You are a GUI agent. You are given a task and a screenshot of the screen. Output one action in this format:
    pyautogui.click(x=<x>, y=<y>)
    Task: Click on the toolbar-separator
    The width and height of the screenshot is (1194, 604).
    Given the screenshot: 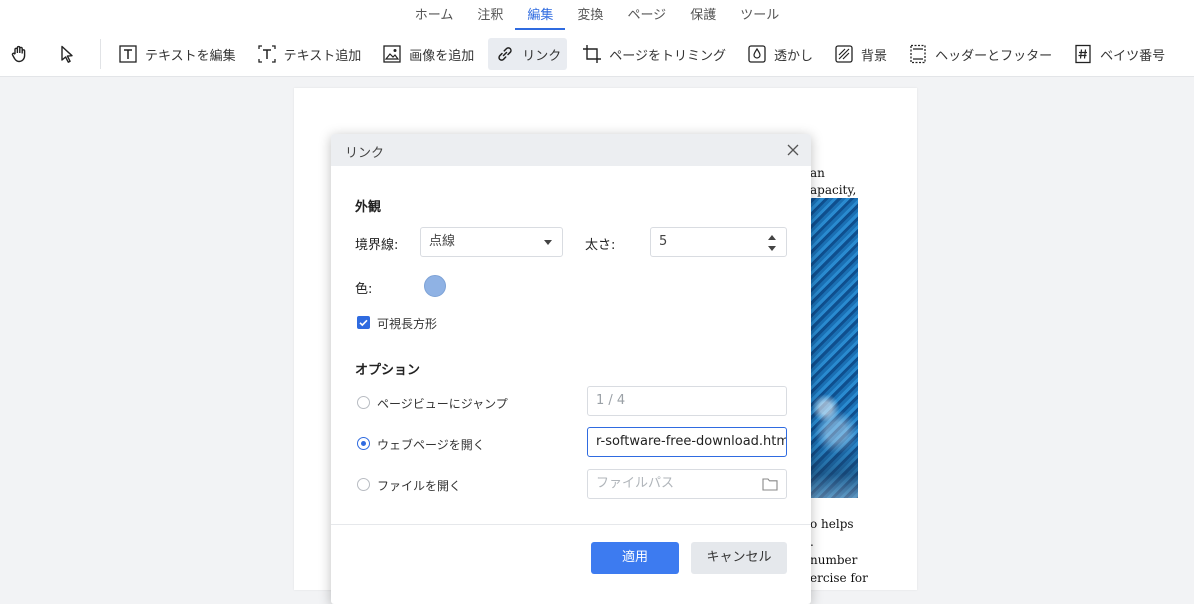 What is the action you would take?
    pyautogui.click(x=100, y=54)
    